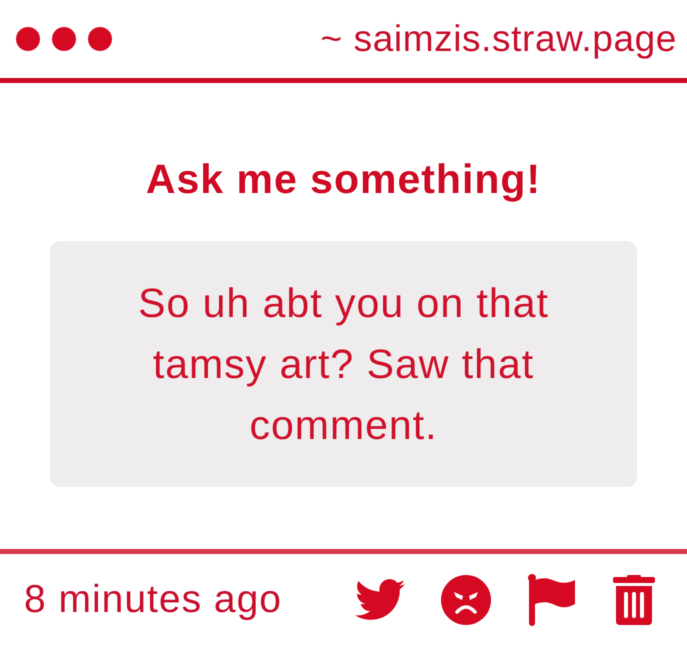  What do you see at coordinates (344, 179) in the screenshot?
I see `page-heading: Ask me something!` at bounding box center [344, 179].